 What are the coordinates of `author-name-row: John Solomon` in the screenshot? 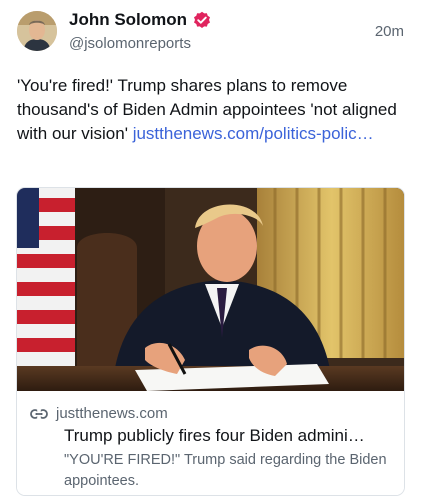 It's located at (140, 20).